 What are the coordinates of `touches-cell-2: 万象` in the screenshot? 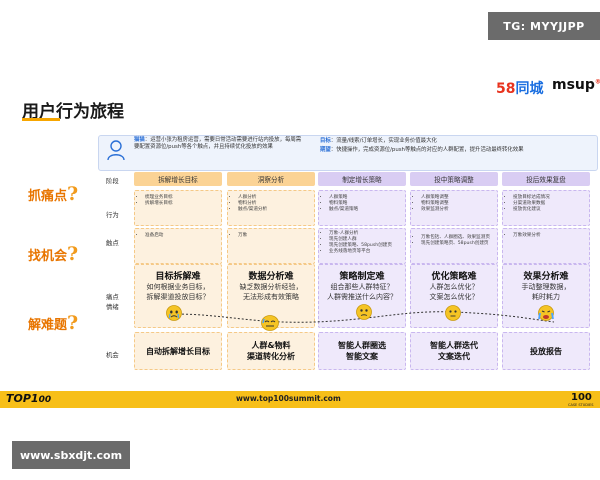 It's located at (271, 246).